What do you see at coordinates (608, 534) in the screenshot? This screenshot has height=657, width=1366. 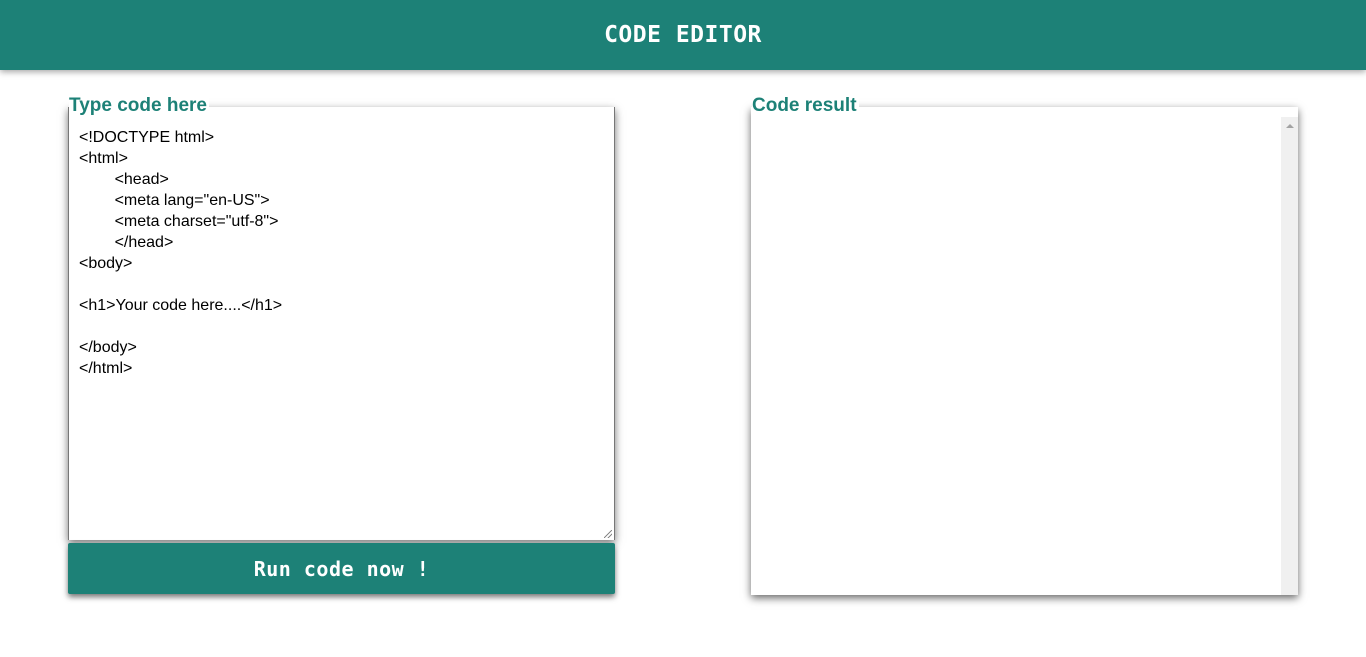 I see `resize-grip-icon` at bounding box center [608, 534].